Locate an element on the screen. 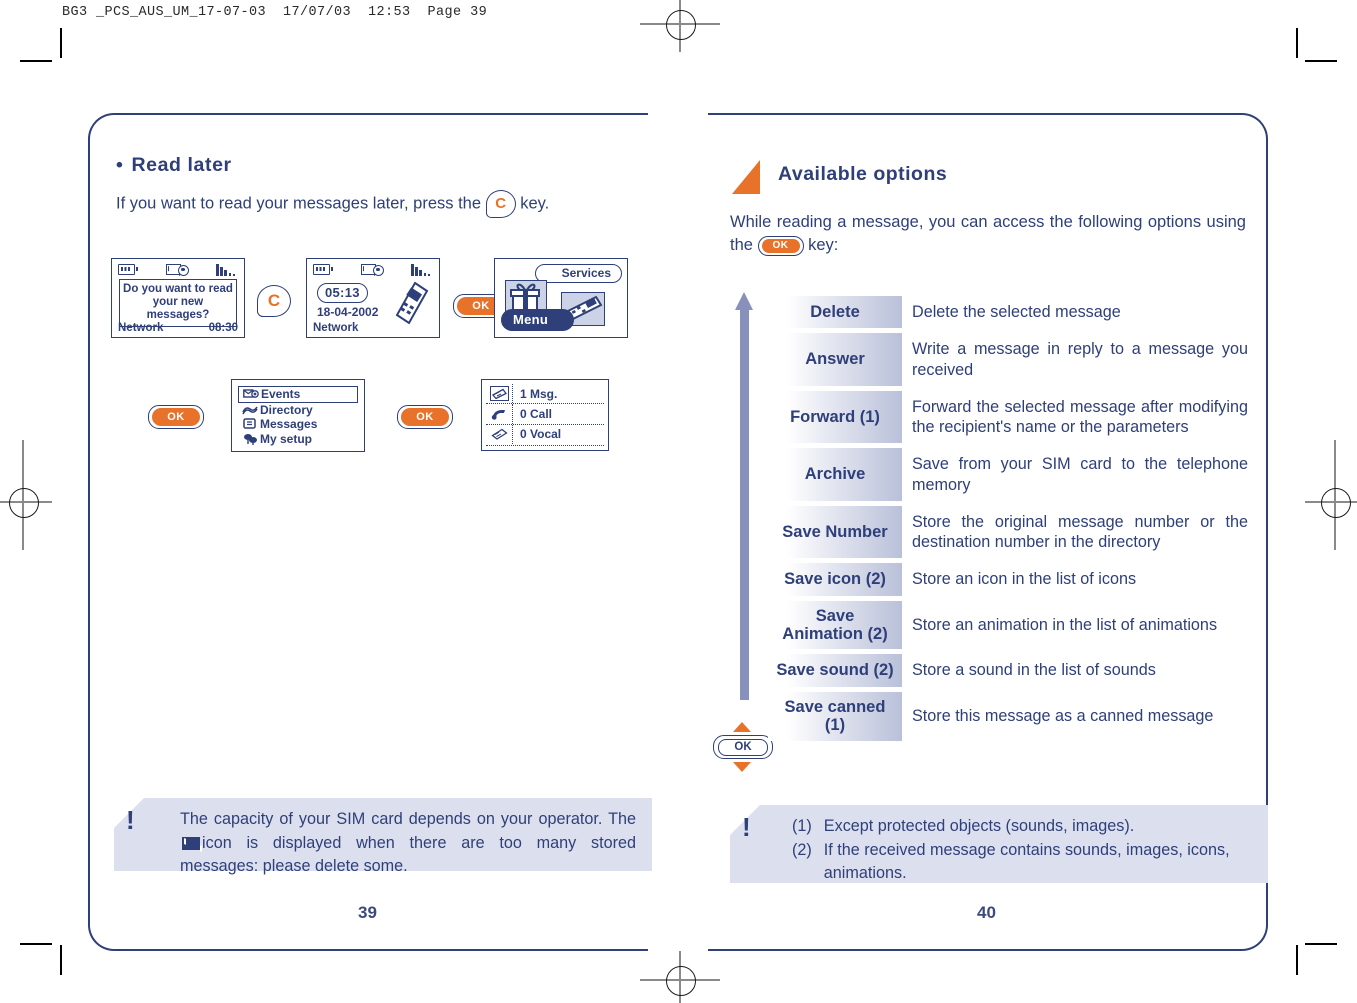 The height and width of the screenshot is (1003, 1357). option-label: Save icon (2) is located at coordinates (835, 579).